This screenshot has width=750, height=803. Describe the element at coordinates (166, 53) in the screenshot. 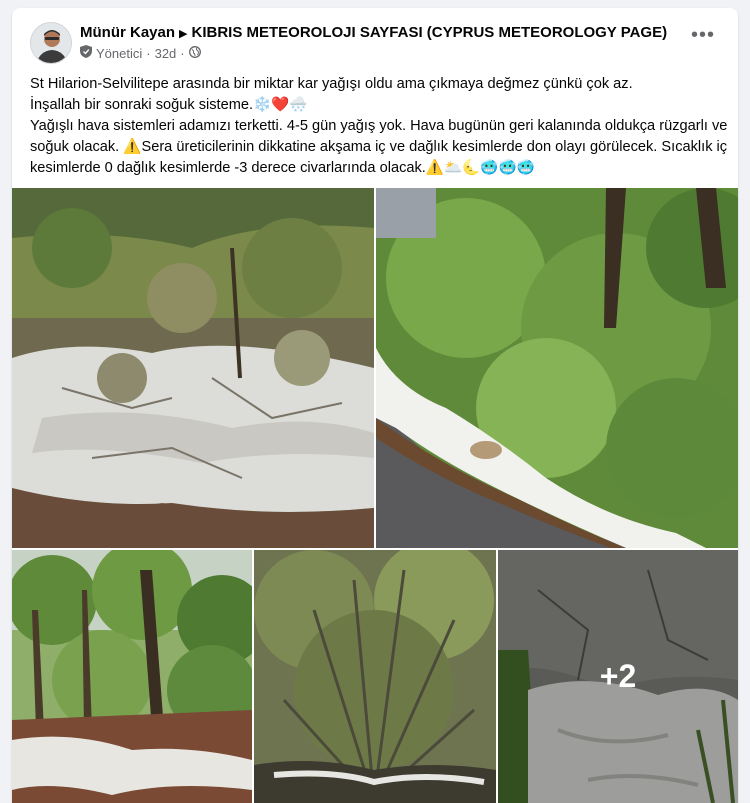

I see `post-time: 32d` at that location.